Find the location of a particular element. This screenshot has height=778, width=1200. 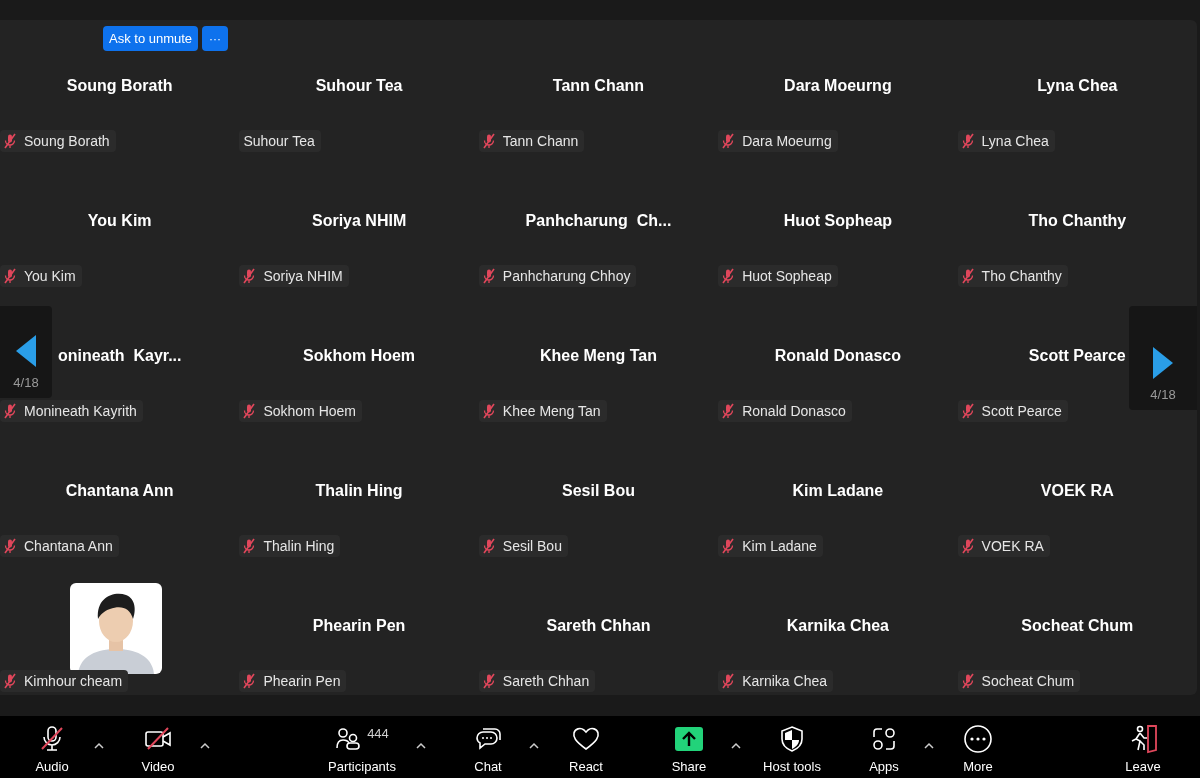

participant-name: Sesil Bou is located at coordinates (598, 491).